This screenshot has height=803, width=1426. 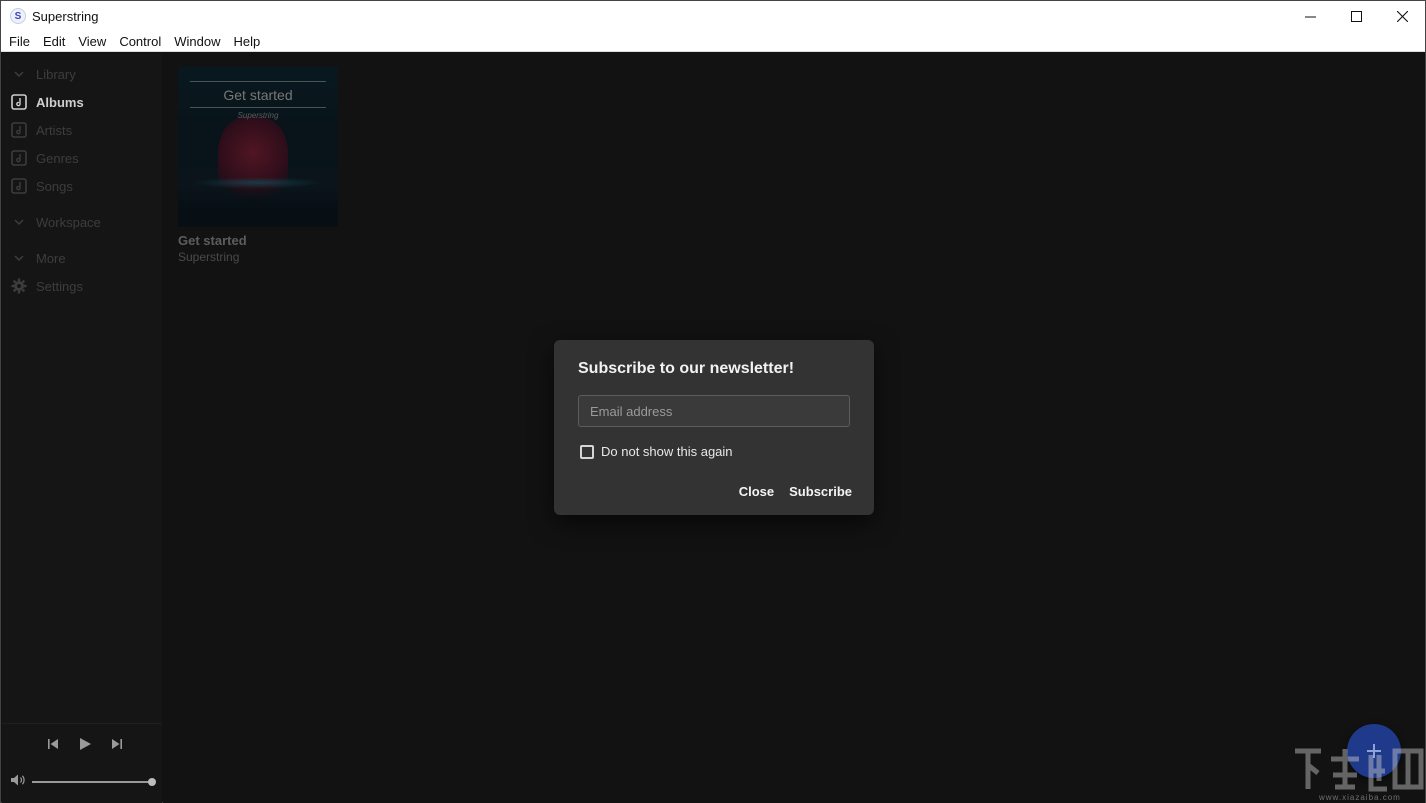 I want to click on volume-control, so click(x=85, y=782).